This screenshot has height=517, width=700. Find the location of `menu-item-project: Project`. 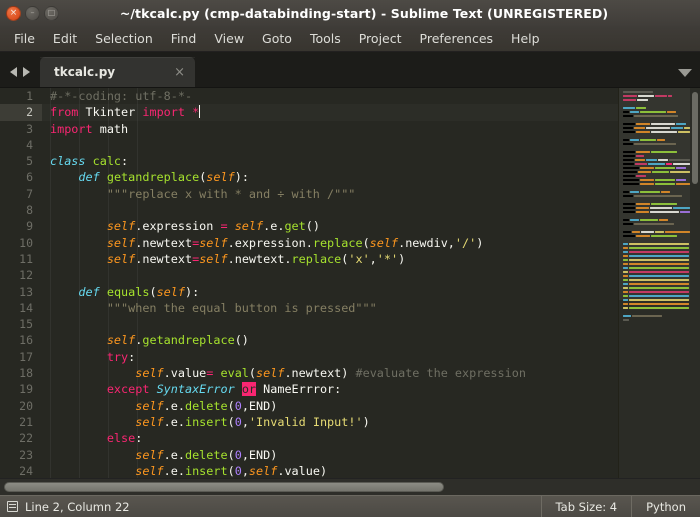

menu-item-project: Project is located at coordinates (380, 38).